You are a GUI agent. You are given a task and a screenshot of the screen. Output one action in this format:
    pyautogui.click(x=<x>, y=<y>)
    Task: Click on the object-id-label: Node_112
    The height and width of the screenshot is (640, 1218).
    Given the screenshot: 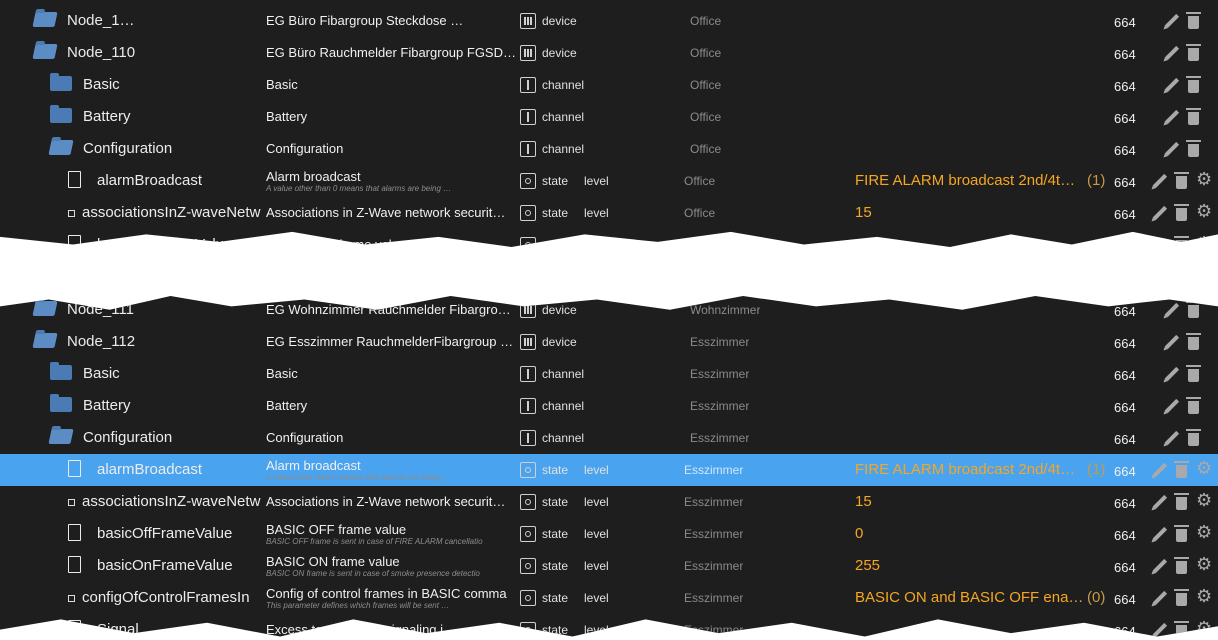 What is the action you would take?
    pyautogui.click(x=101, y=341)
    